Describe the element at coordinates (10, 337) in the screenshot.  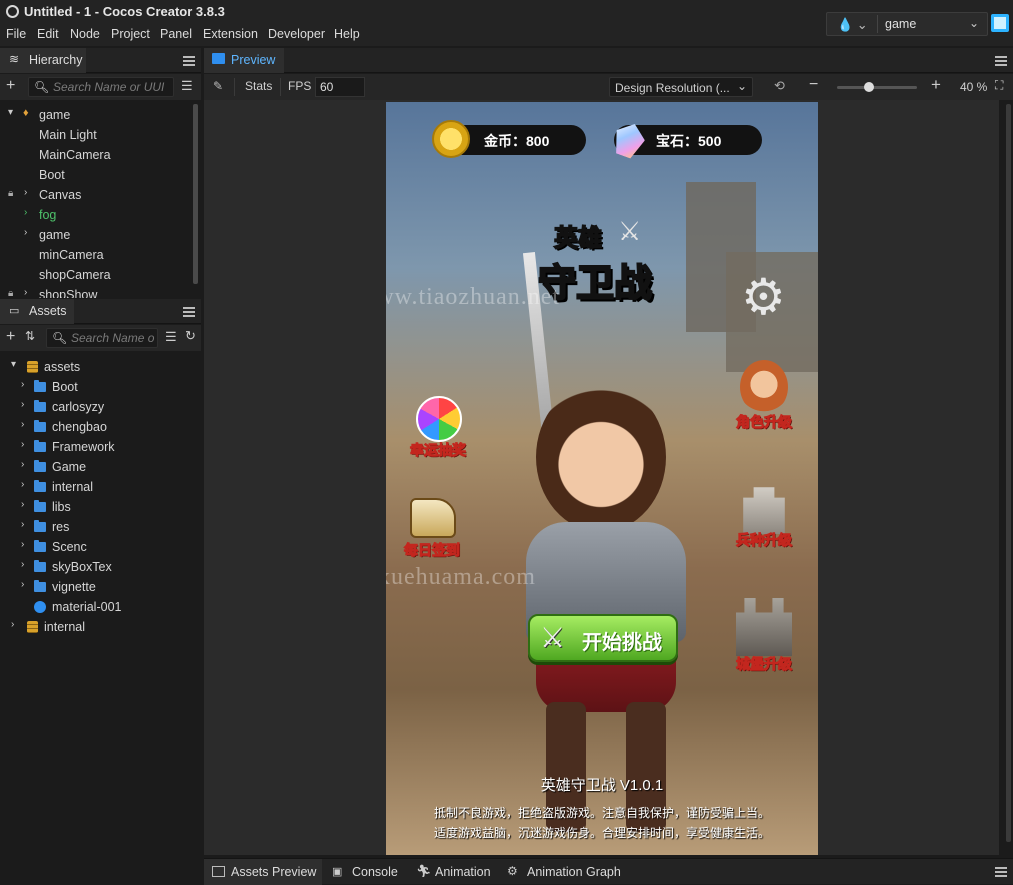
I see `add-asset-icon: +` at that location.